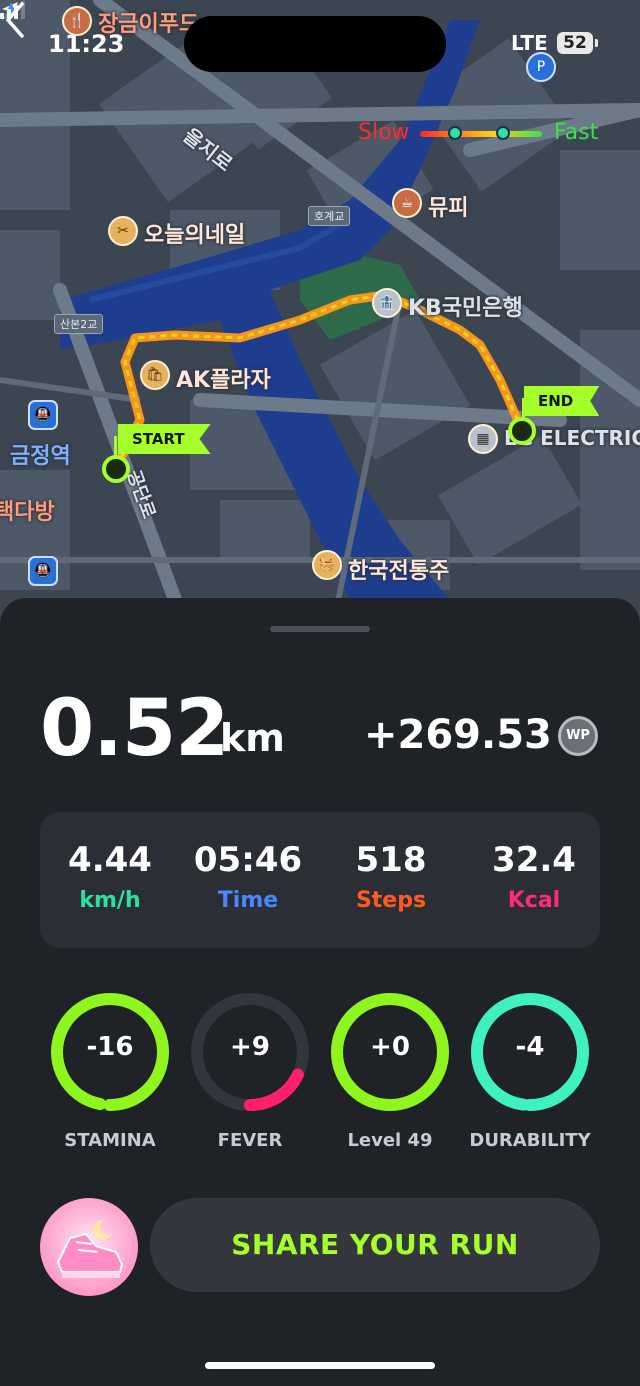 Image resolution: width=640 pixels, height=1386 pixels. What do you see at coordinates (390, 1140) in the screenshot?
I see `level-label: Level 49` at bounding box center [390, 1140].